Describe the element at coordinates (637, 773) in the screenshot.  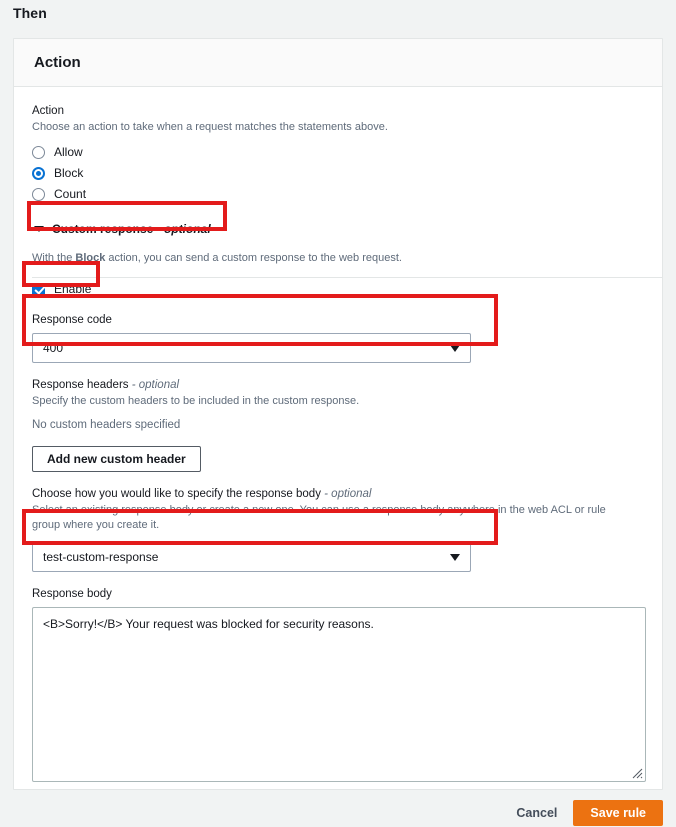
I see `resize-handle-icon` at that location.